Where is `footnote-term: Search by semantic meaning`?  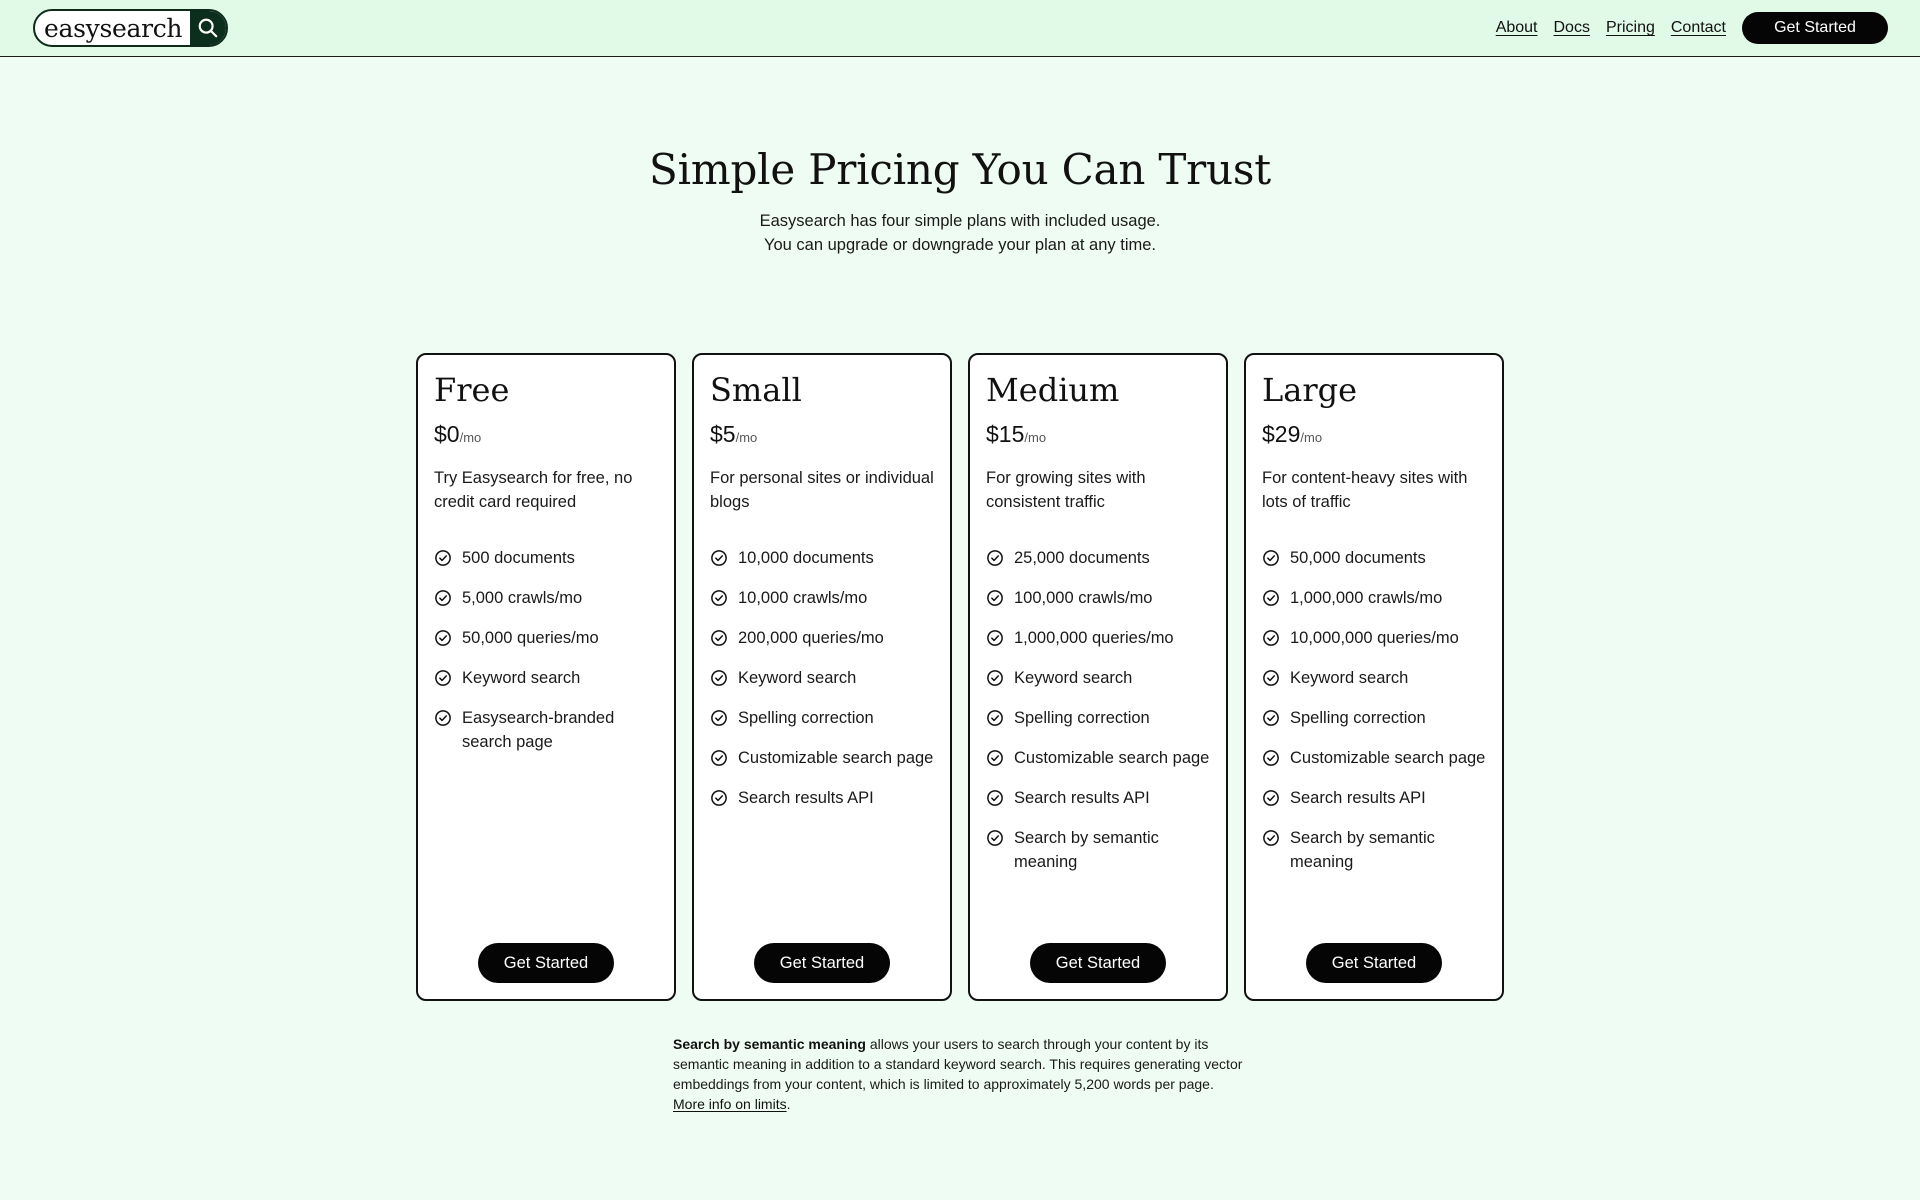
footnote-term: Search by semantic meaning is located at coordinates (769, 1044).